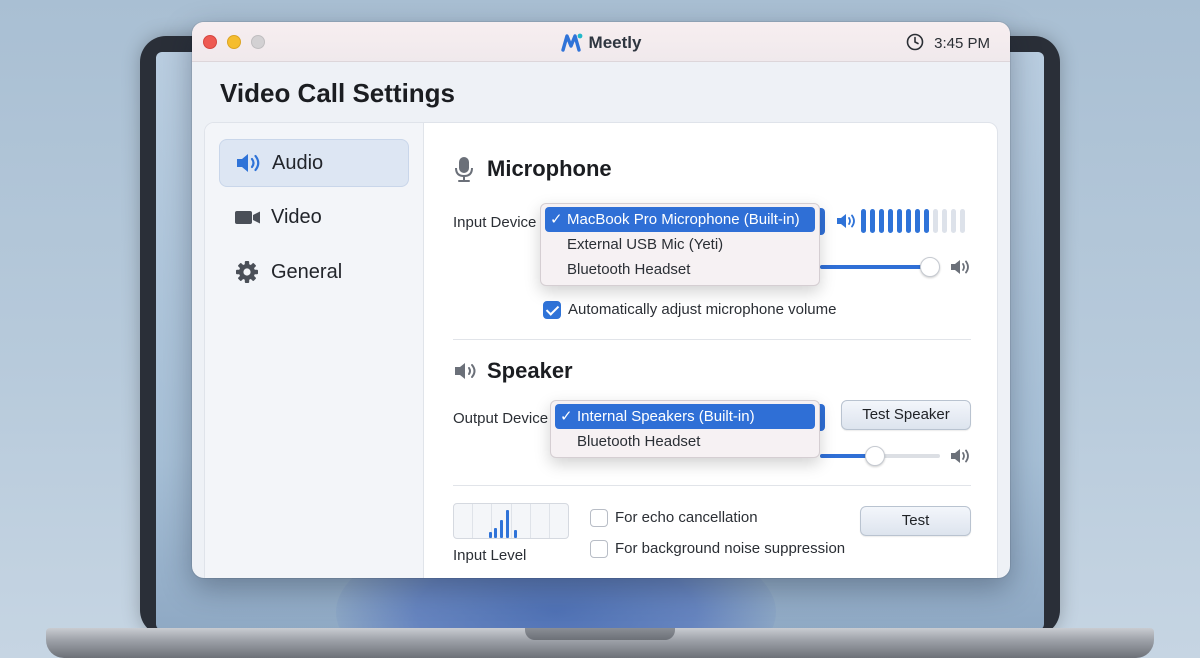 Image resolution: width=1200 pixels, height=658 pixels. I want to click on option-label: MacBook Pro Microphone (Built-in), so click(683, 219).